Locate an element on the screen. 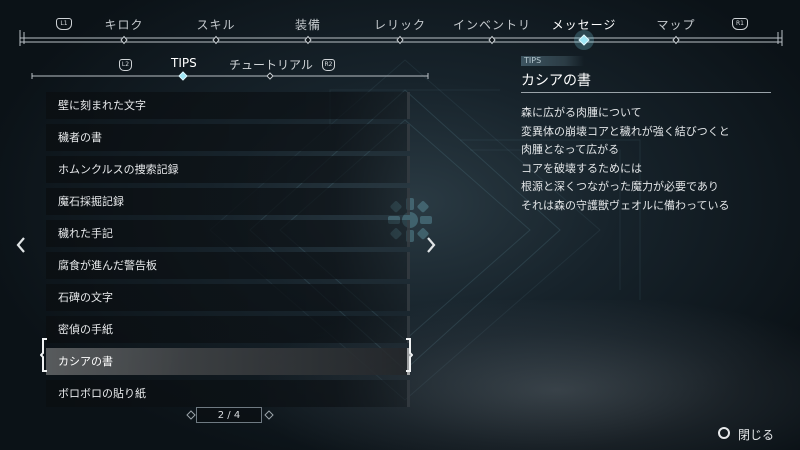 The width and height of the screenshot is (800, 450). detail-text-line: それは森の守護獣ヴェオルに備わっている is located at coordinates (625, 205).